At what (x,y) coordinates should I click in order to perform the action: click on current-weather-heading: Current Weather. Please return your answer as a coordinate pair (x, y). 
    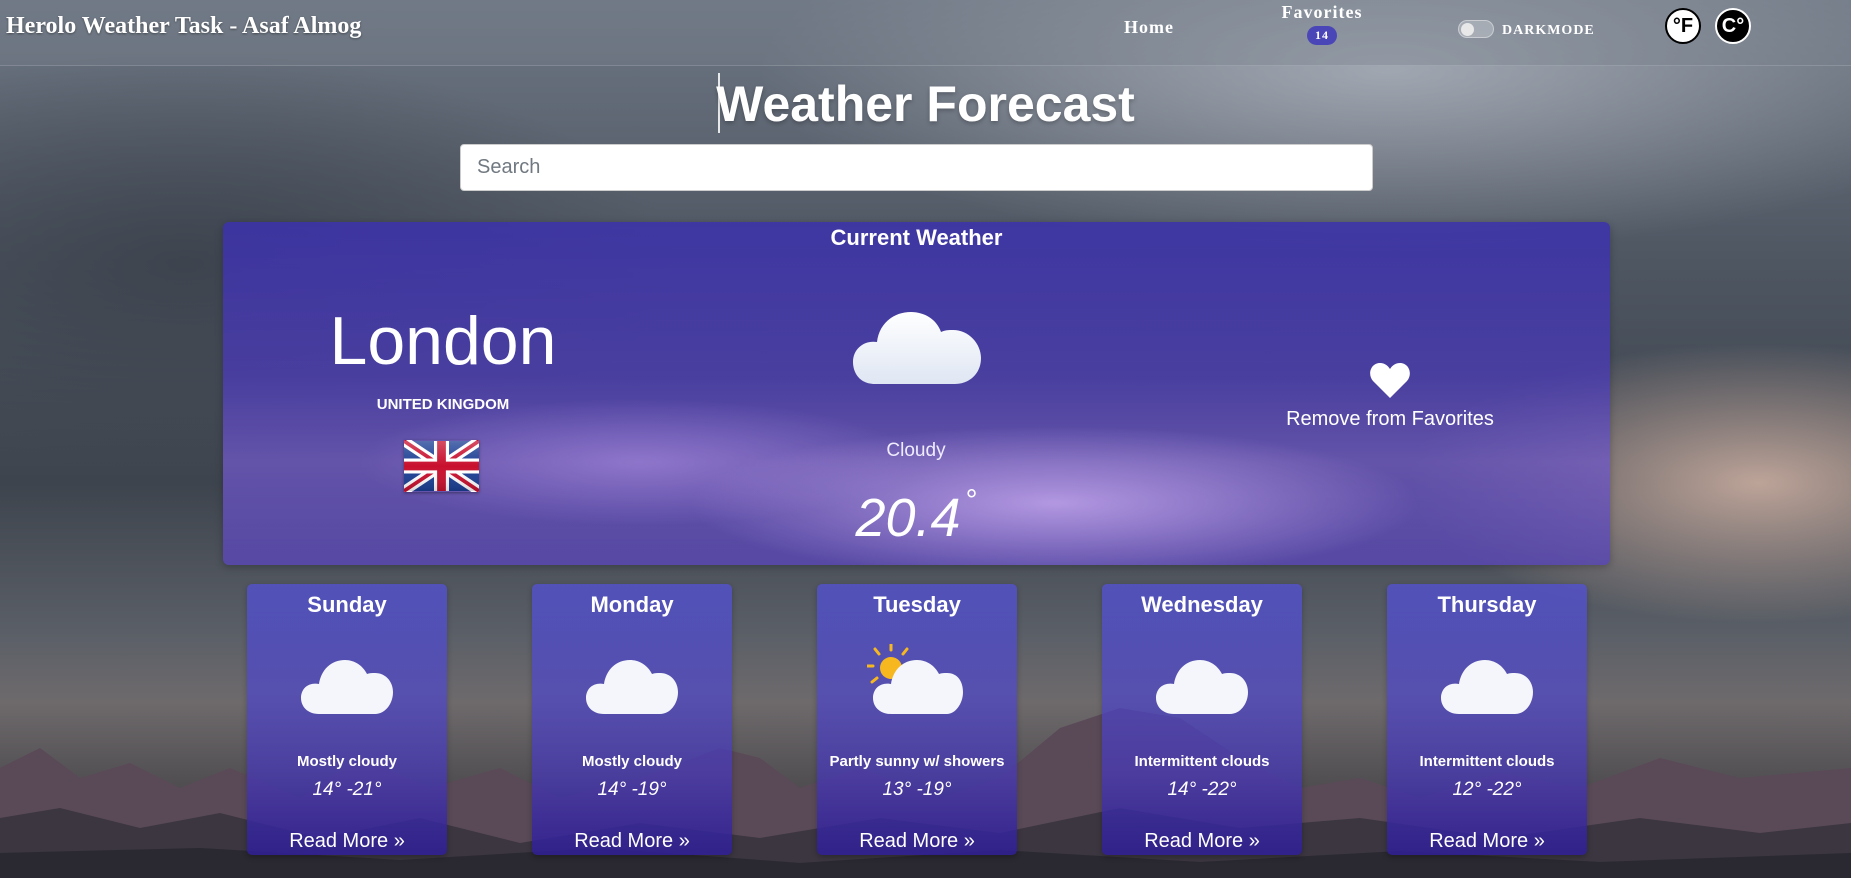
    Looking at the image, I should click on (916, 237).